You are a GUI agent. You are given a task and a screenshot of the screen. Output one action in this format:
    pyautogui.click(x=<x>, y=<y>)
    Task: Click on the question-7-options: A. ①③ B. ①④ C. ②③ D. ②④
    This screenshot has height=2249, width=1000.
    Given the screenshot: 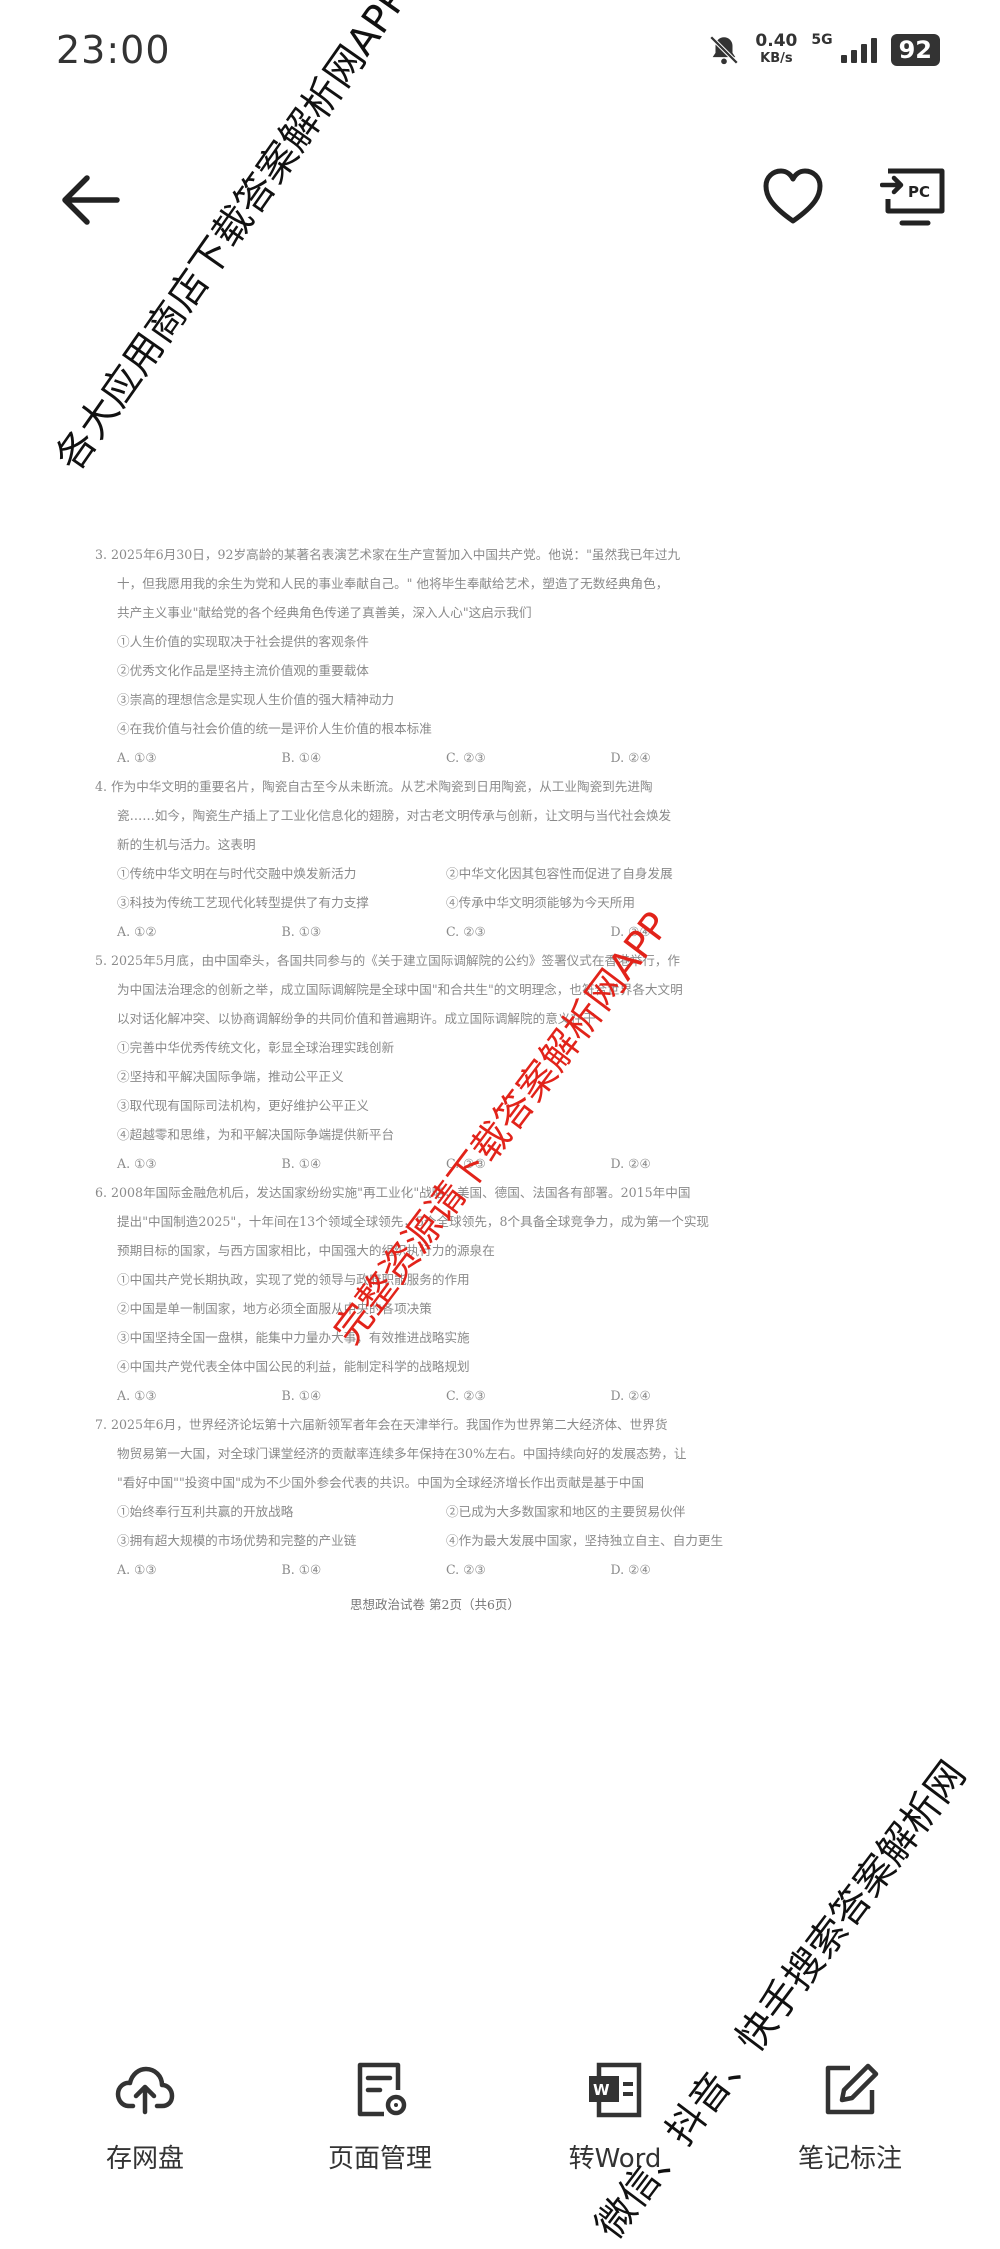 What is the action you would take?
    pyautogui.click(x=435, y=1569)
    